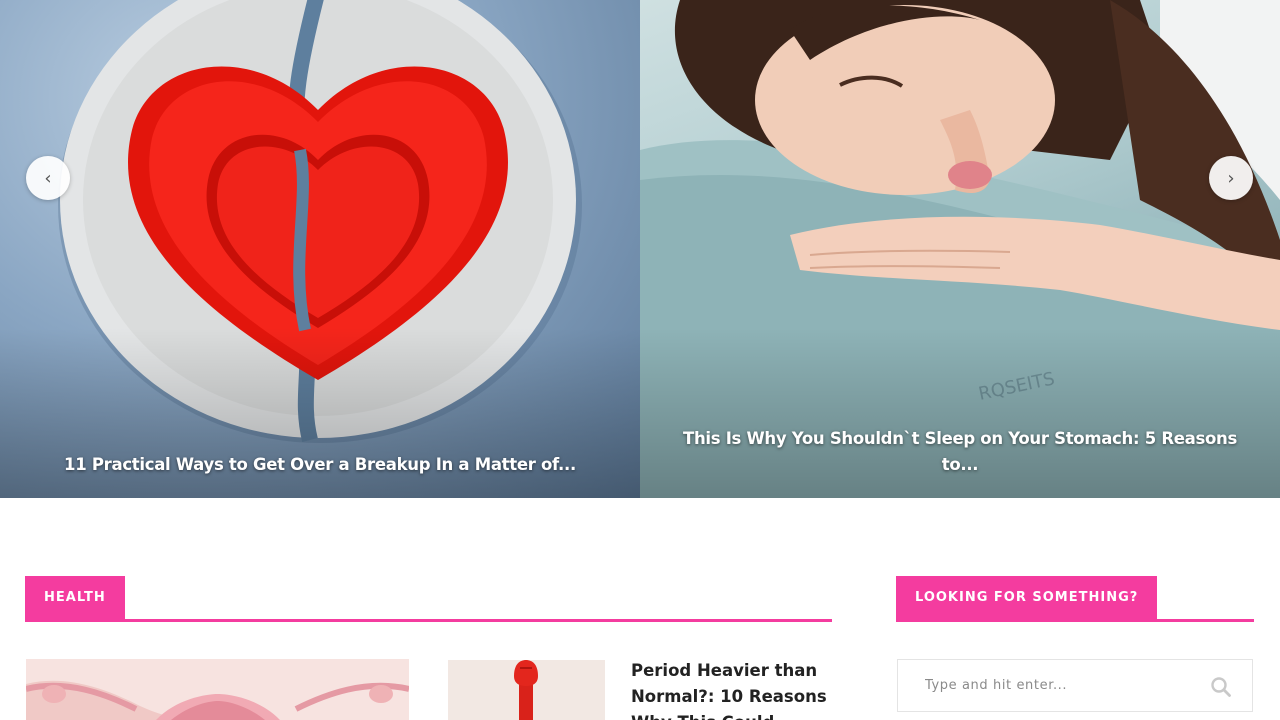 The width and height of the screenshot is (1280, 720). I want to click on search-form, so click(1075, 685).